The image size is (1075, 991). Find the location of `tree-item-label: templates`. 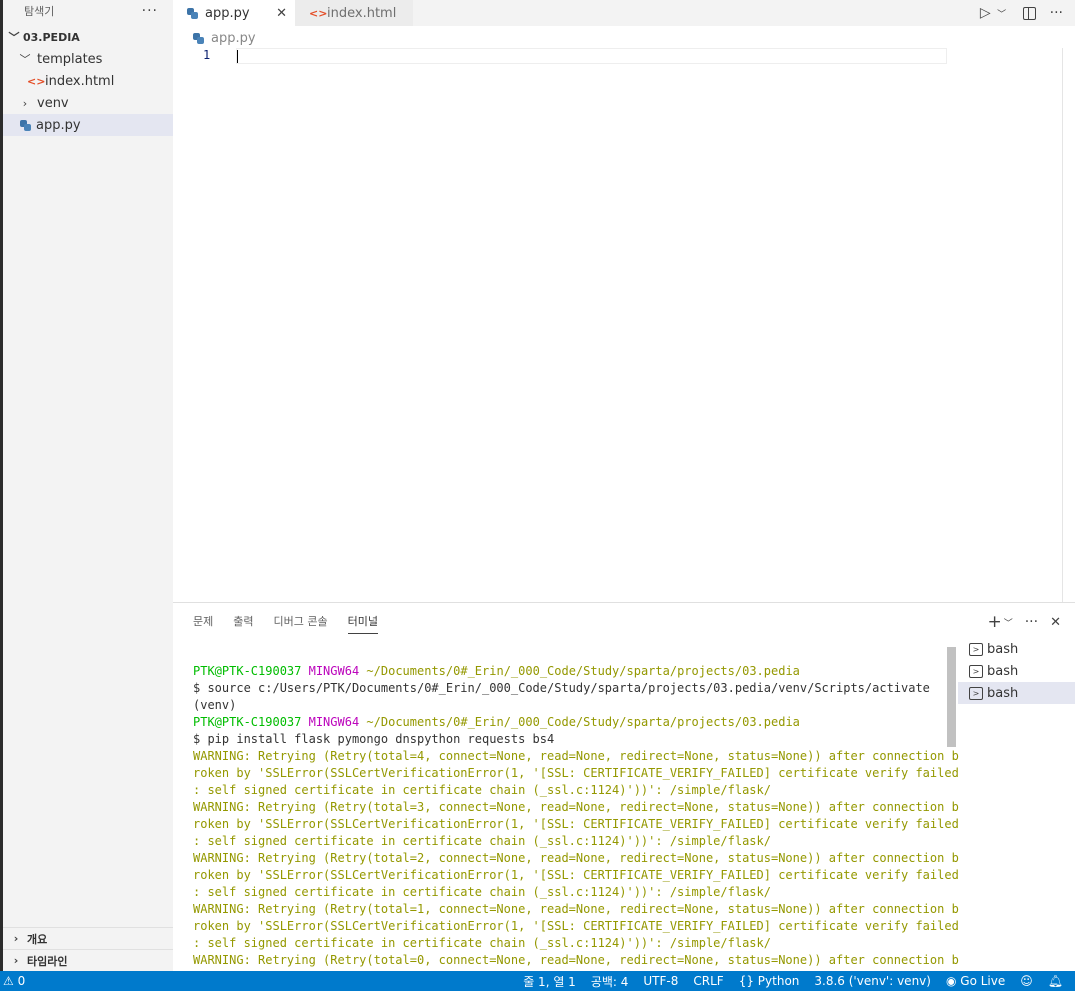

tree-item-label: templates is located at coordinates (70, 59).